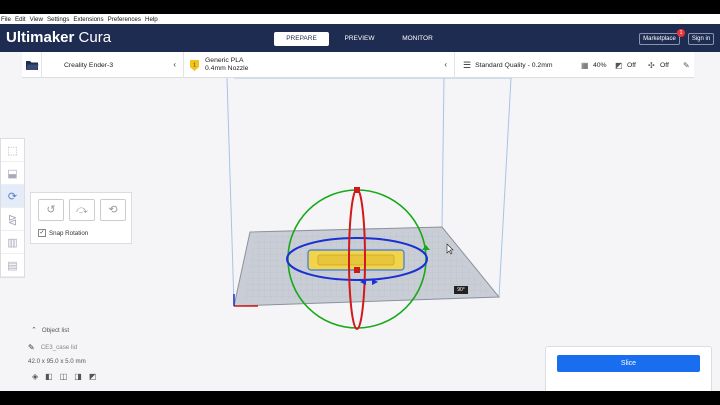 The width and height of the screenshot is (720, 405). I want to click on rotate-icon: ⟳, so click(12, 196).